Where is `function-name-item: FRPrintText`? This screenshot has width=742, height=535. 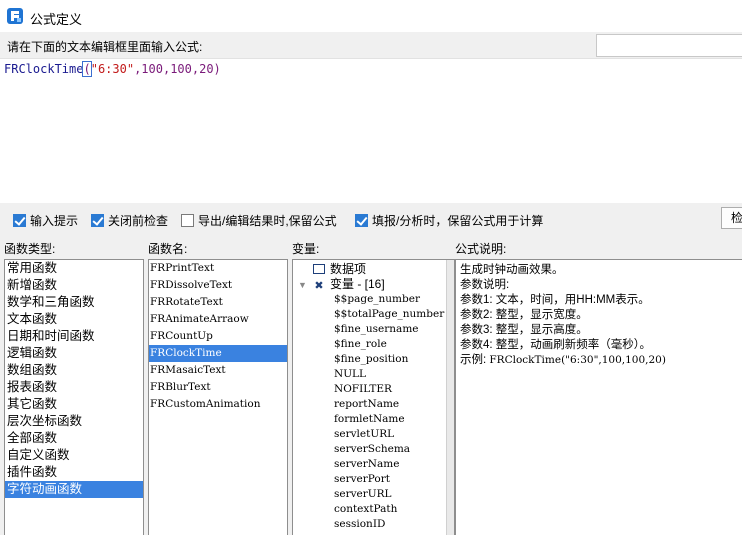 function-name-item: FRPrintText is located at coordinates (218, 268).